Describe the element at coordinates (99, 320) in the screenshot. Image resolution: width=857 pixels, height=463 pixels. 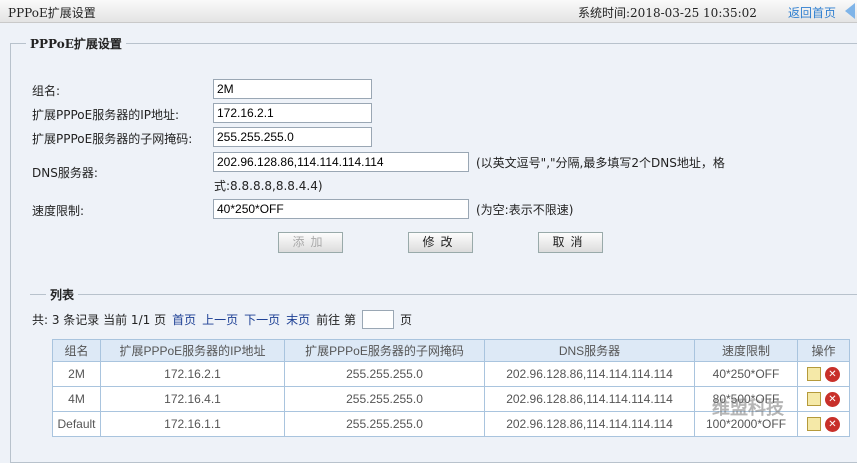
I see `record-summary: 共: 3 条记录 当前 1/1 页` at that location.